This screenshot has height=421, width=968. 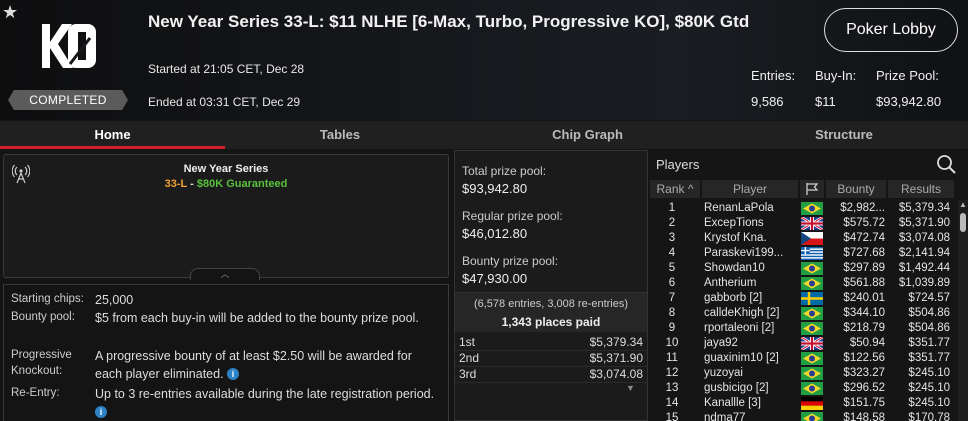 I want to click on star-icon: ★, so click(x=10, y=12).